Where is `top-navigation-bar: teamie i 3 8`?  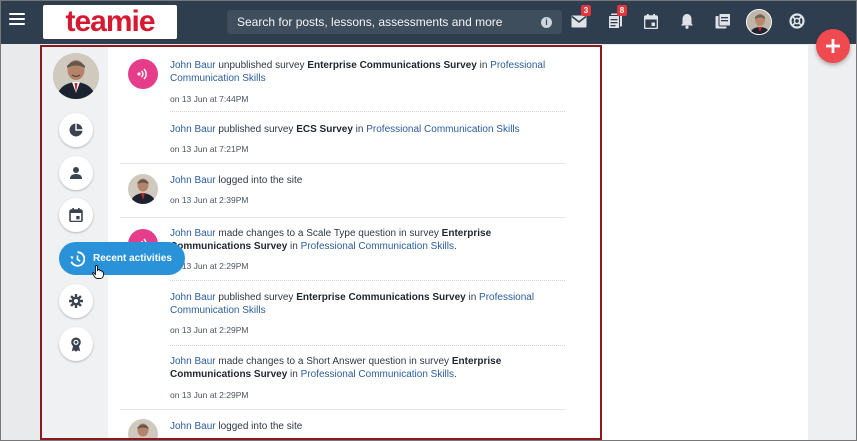
top-navigation-bar: teamie i 3 8 is located at coordinates (428, 22).